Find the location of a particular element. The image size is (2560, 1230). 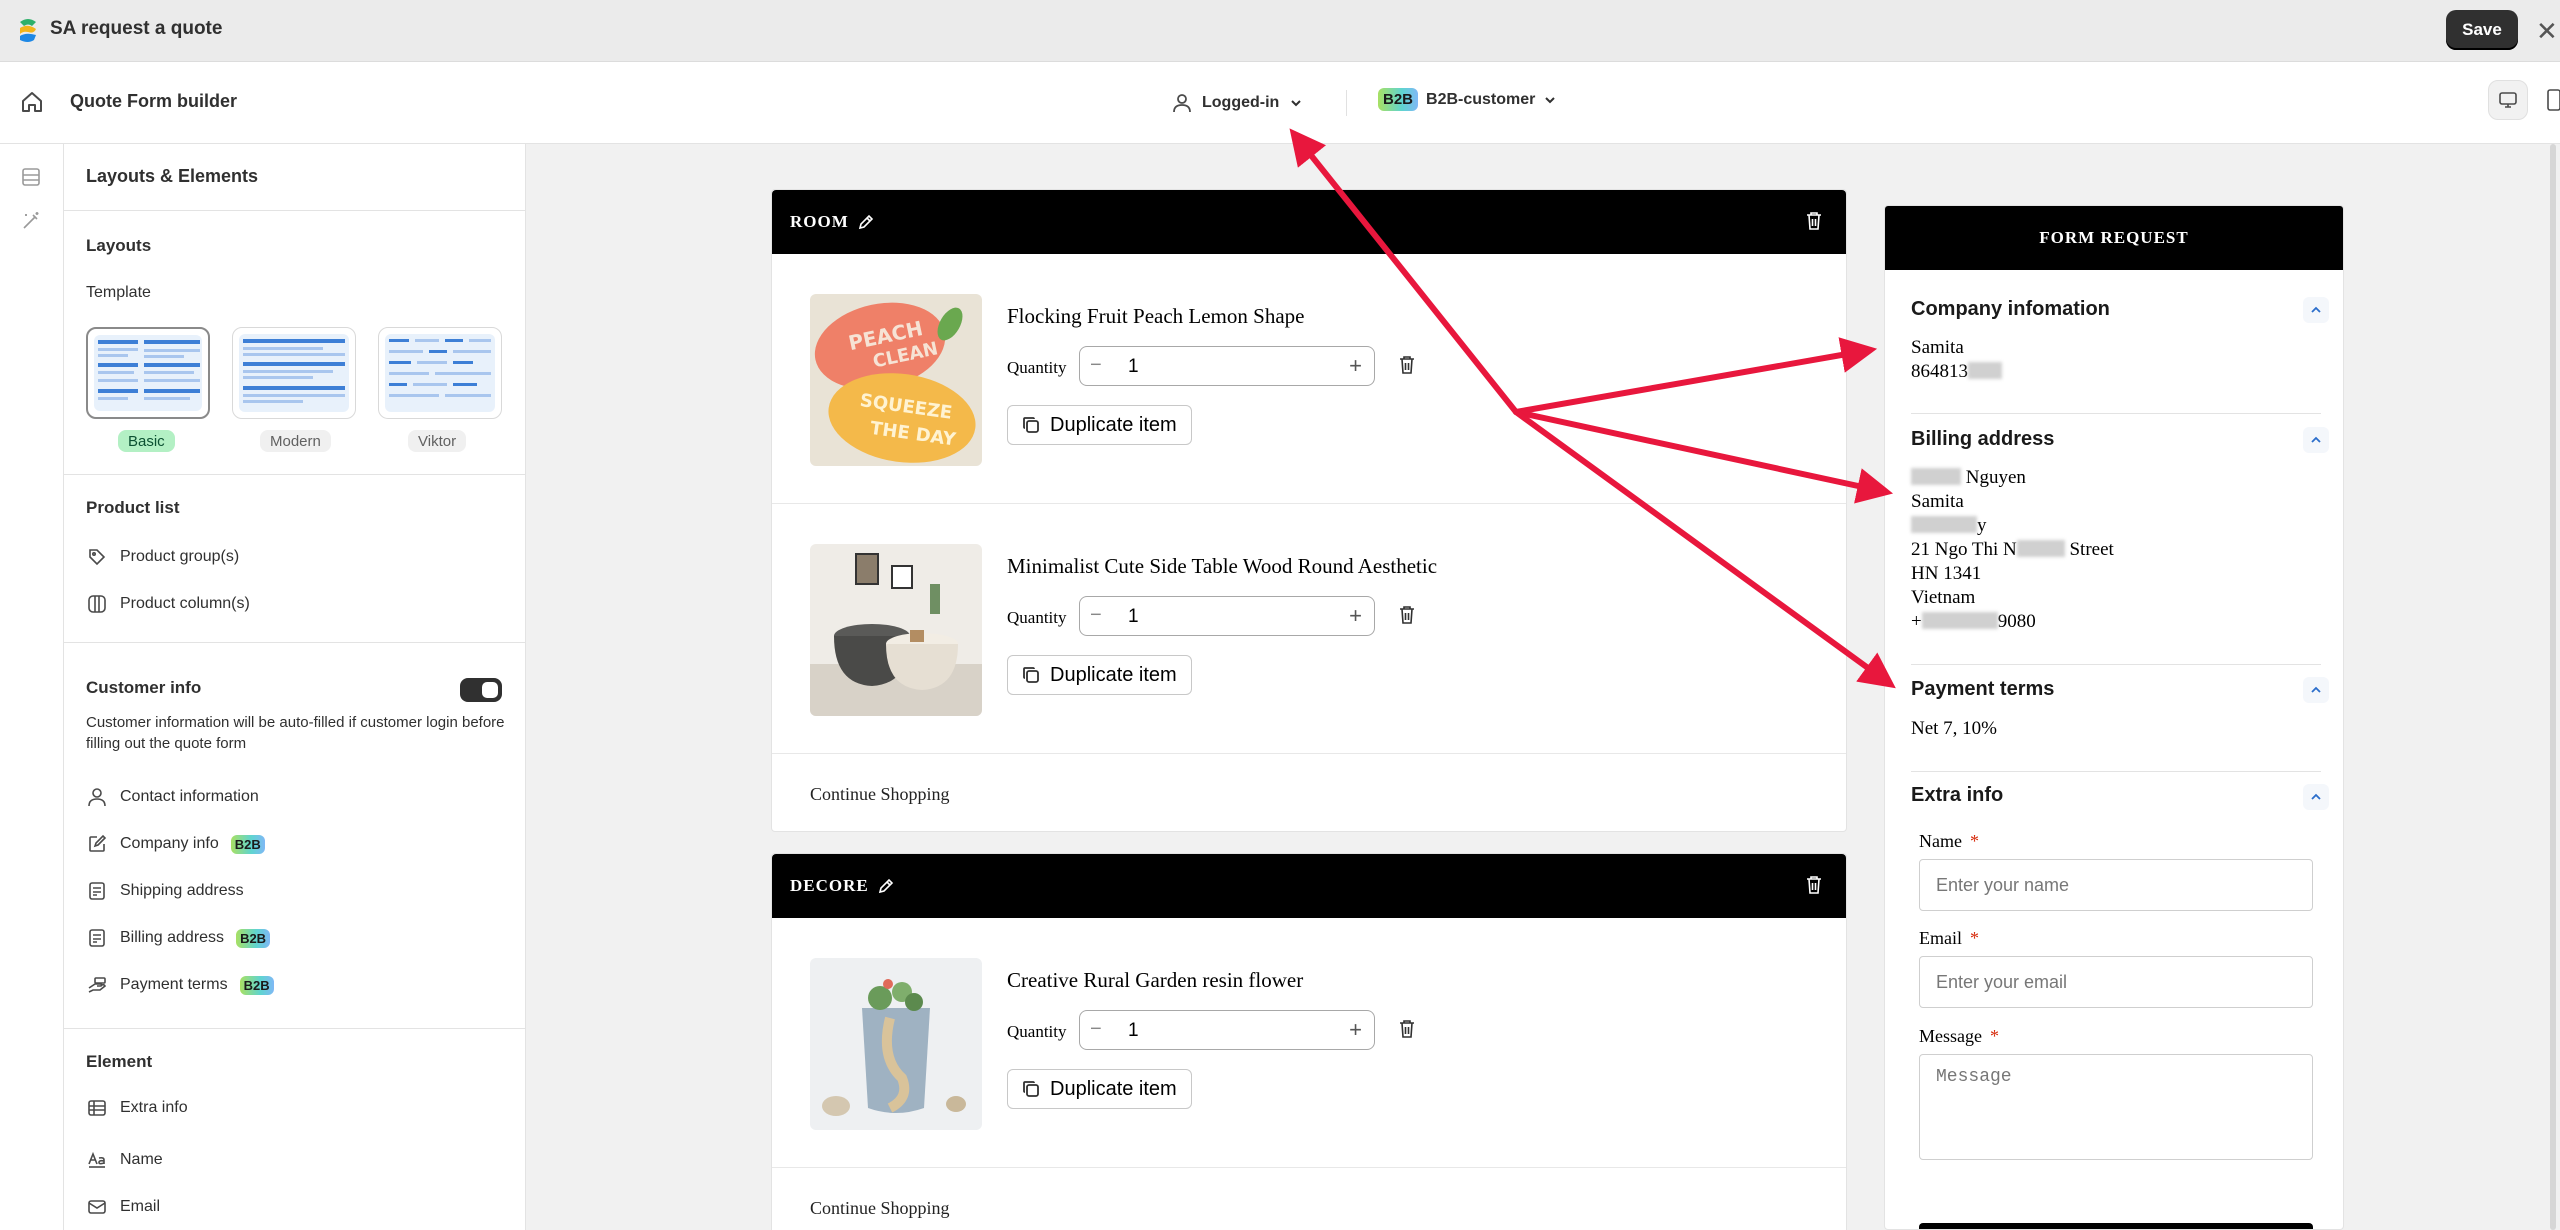

name-field-label: Name * is located at coordinates (1949, 841).